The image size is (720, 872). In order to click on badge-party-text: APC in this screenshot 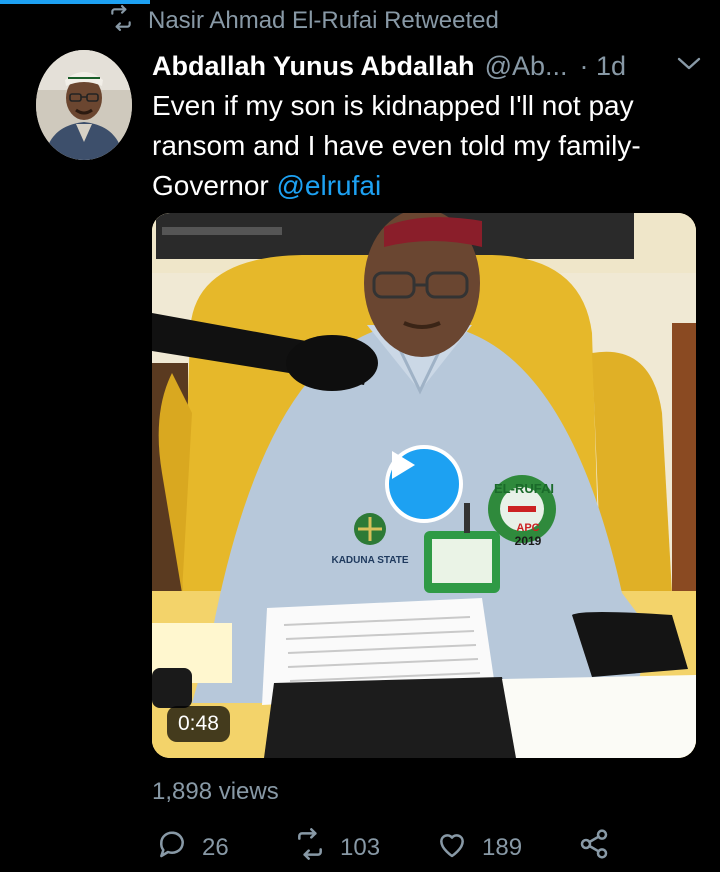, I will do `click(527, 528)`.